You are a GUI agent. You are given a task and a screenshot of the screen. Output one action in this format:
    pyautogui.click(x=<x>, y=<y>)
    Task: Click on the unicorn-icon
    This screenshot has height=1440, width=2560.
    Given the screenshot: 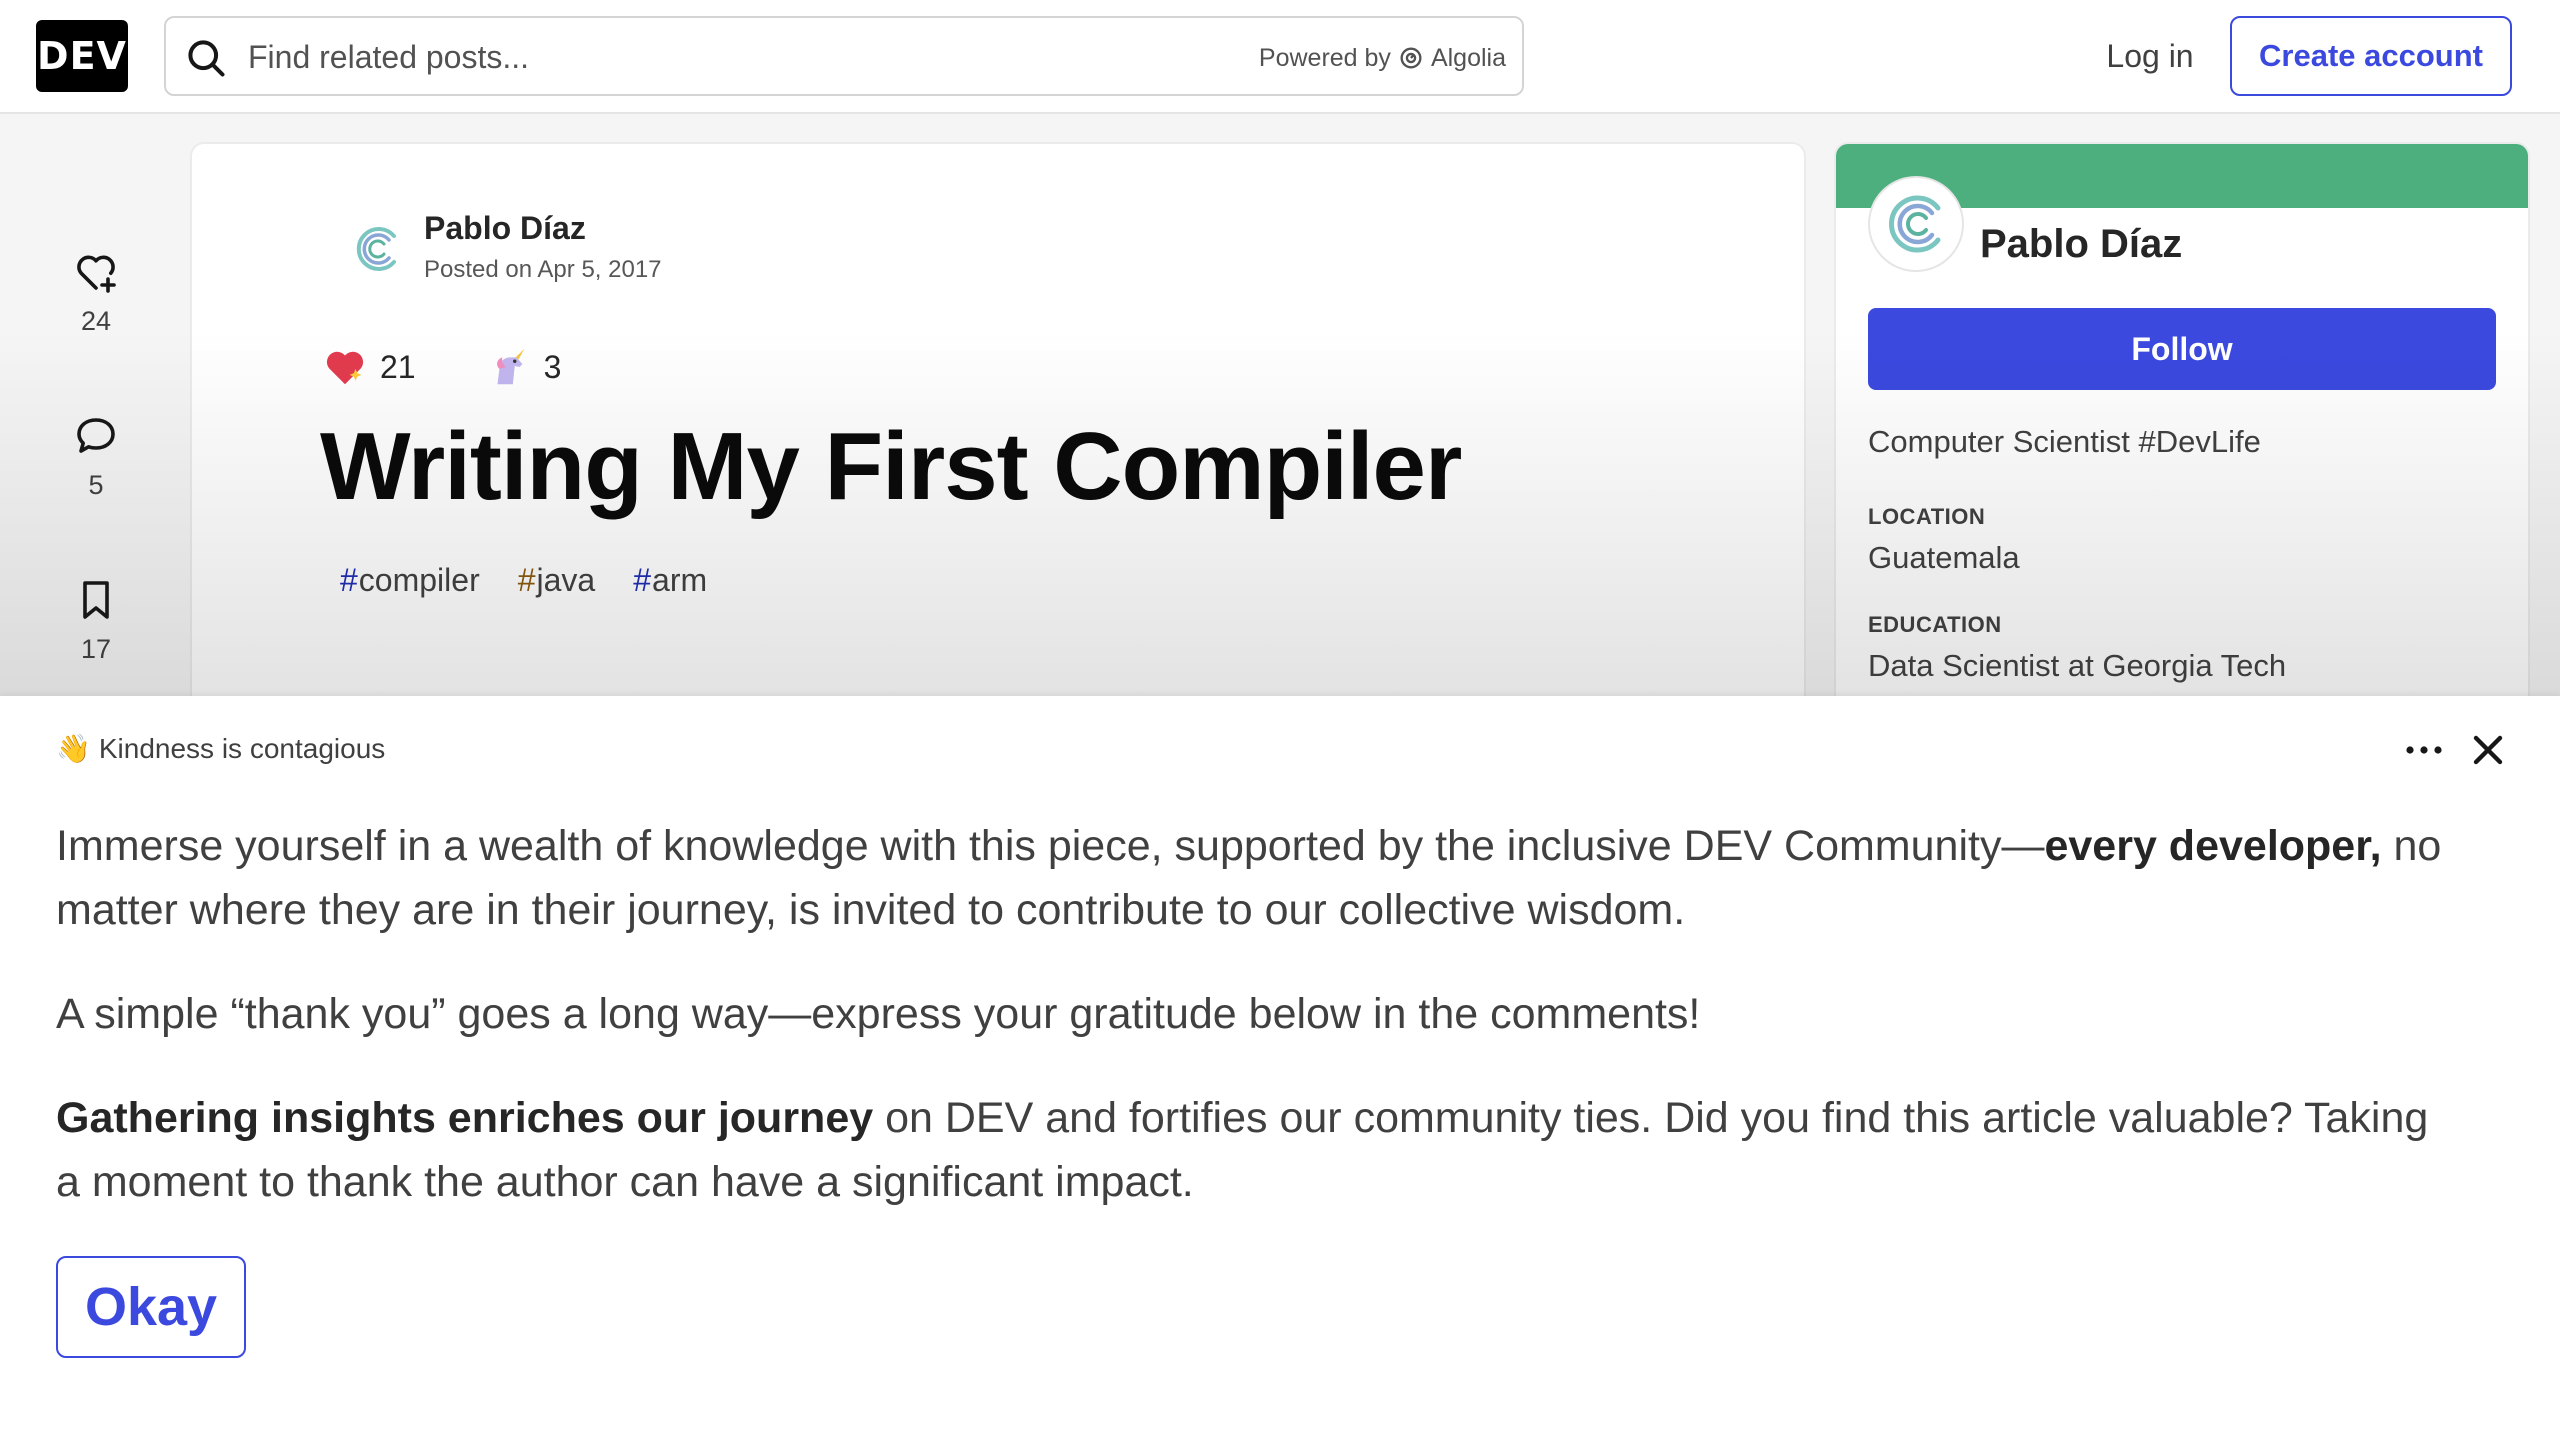 What is the action you would take?
    pyautogui.click(x=510, y=366)
    